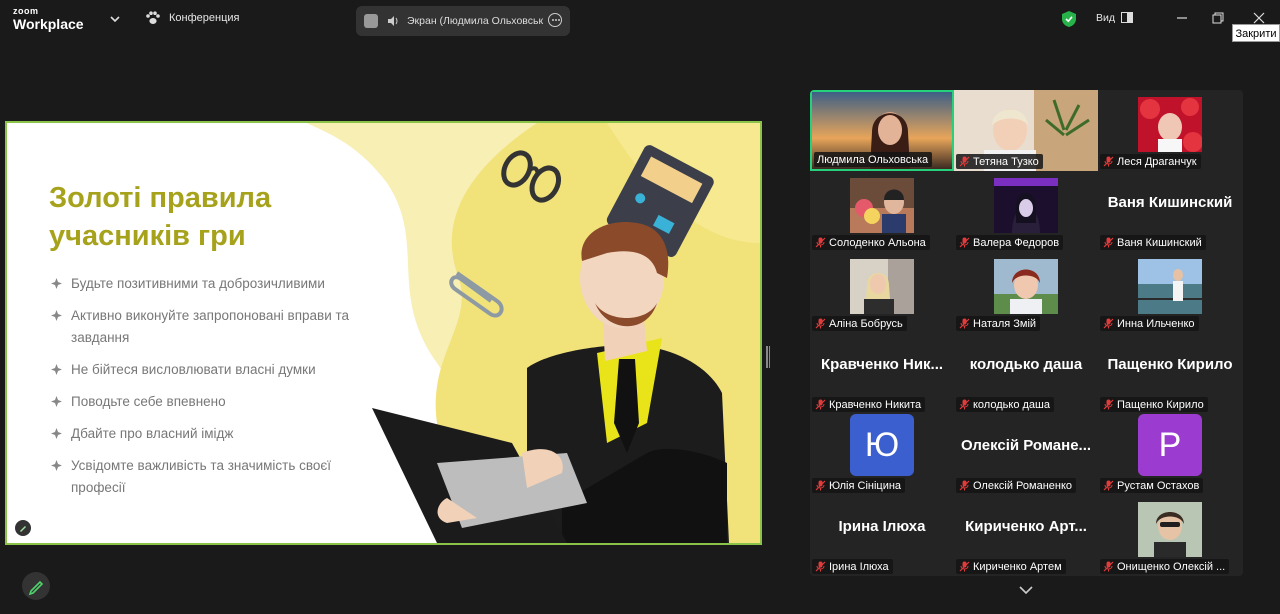  I want to click on participant-tile: Ю Юлія Сініцина, so click(882, 454).